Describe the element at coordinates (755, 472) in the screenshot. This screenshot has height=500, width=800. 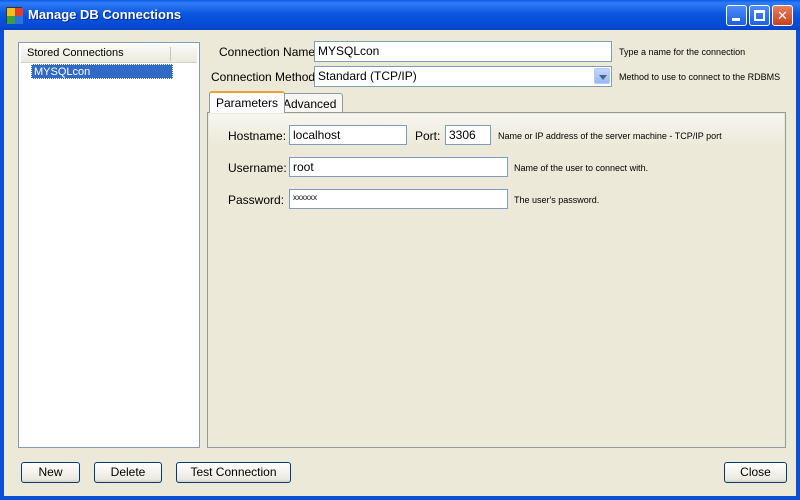
I see `close-button: Close` at that location.